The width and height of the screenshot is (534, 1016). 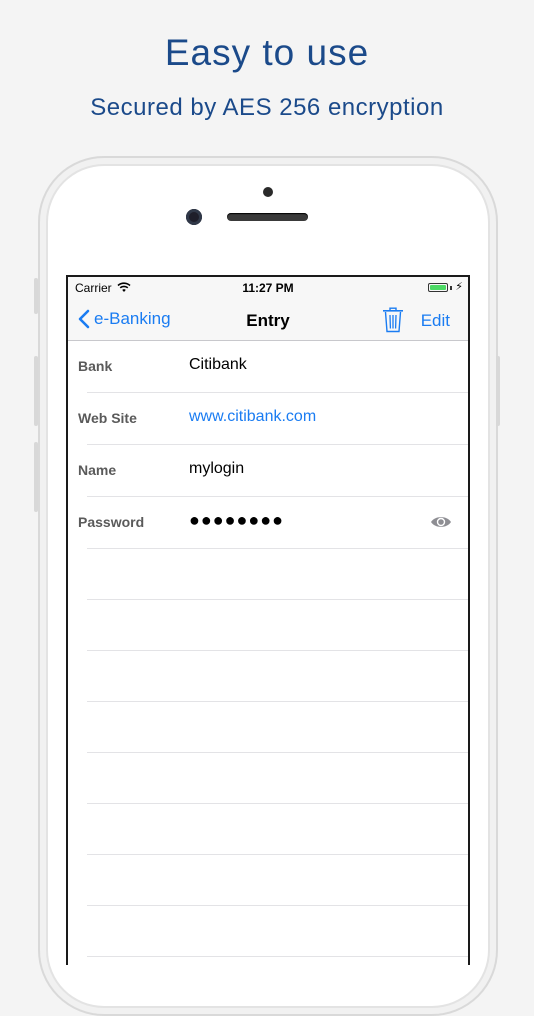 What do you see at coordinates (36, 391) in the screenshot?
I see `phone-volume-up` at bounding box center [36, 391].